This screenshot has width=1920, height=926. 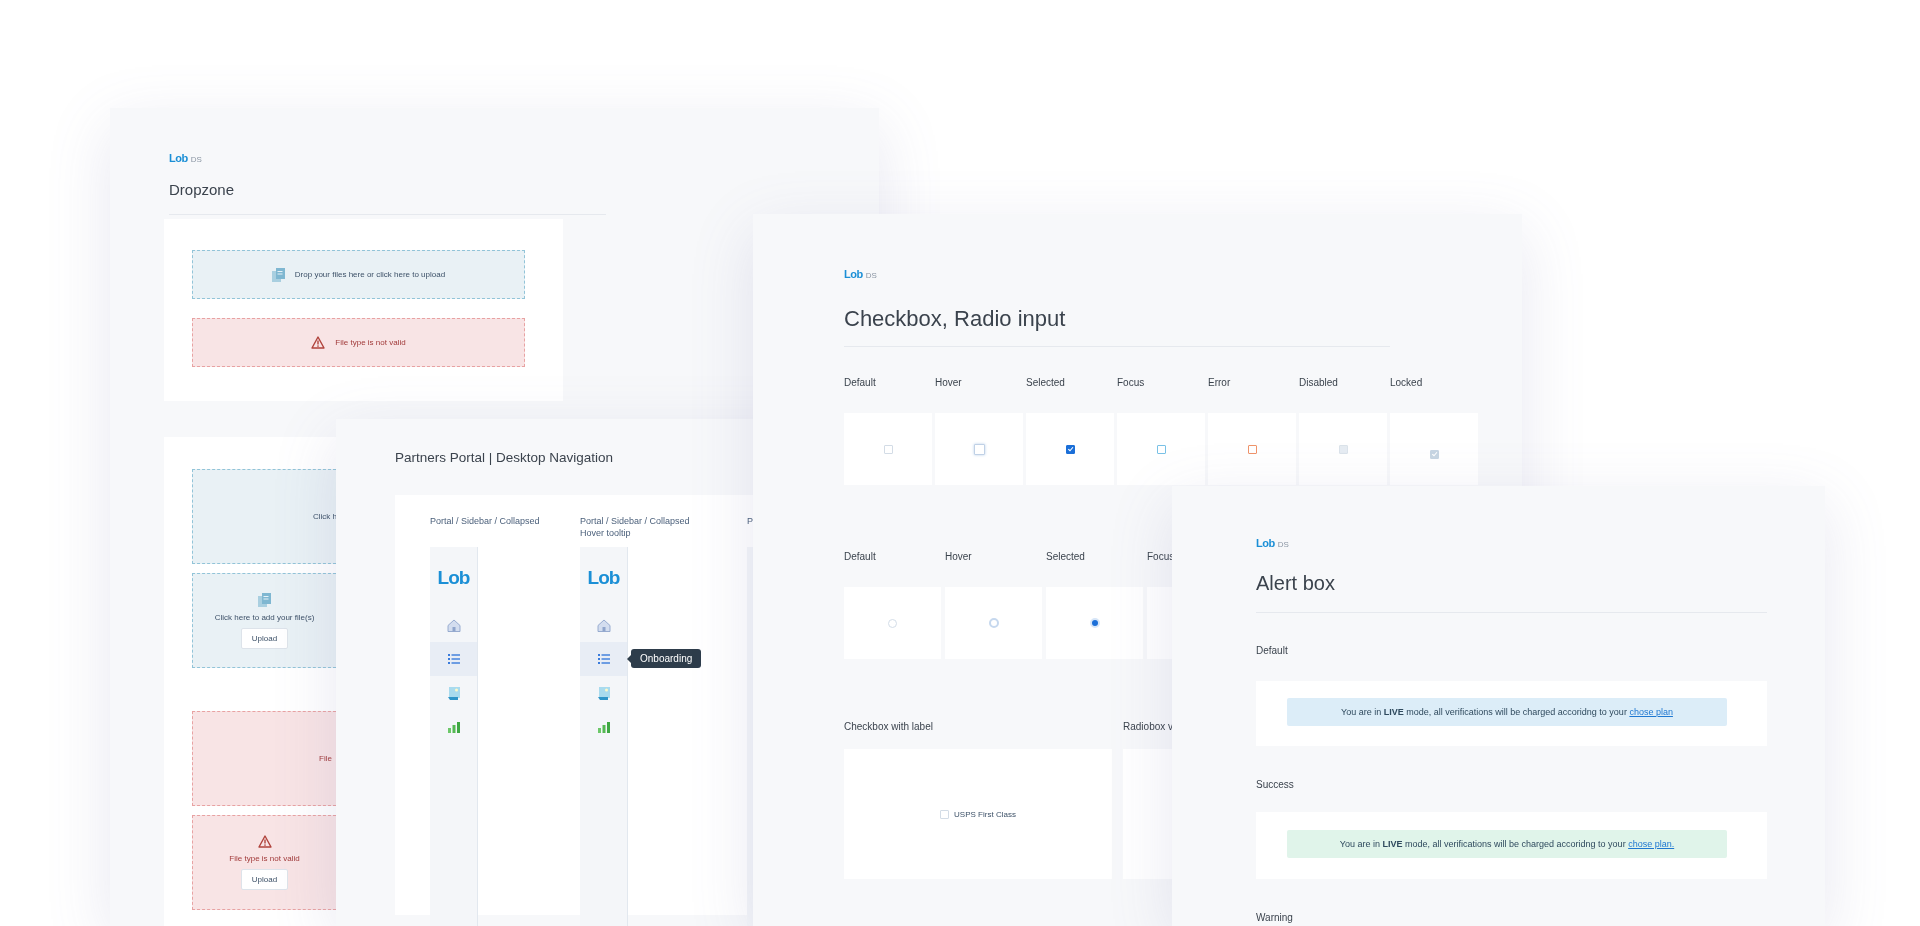 I want to click on dropzone-text: Click h, so click(x=325, y=516).